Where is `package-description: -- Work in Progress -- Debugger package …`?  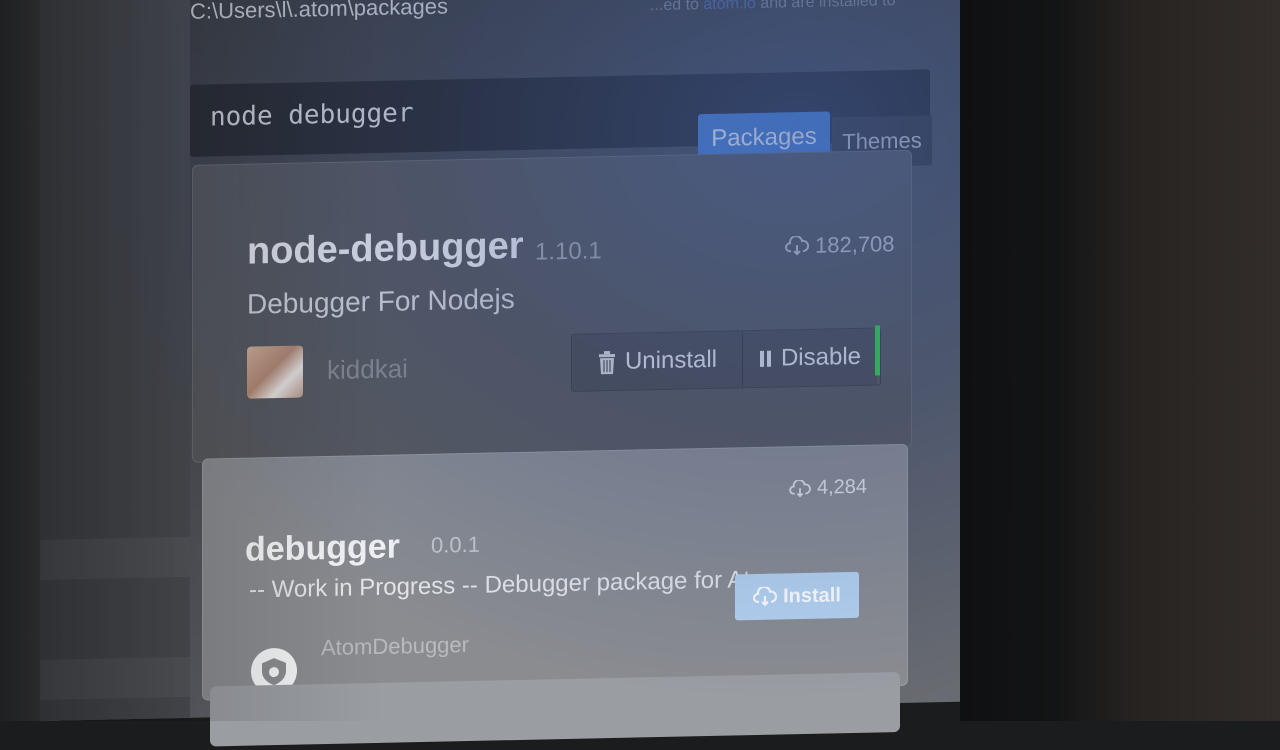 package-description: -- Work in Progress -- Debugger package … is located at coordinates (516, 584).